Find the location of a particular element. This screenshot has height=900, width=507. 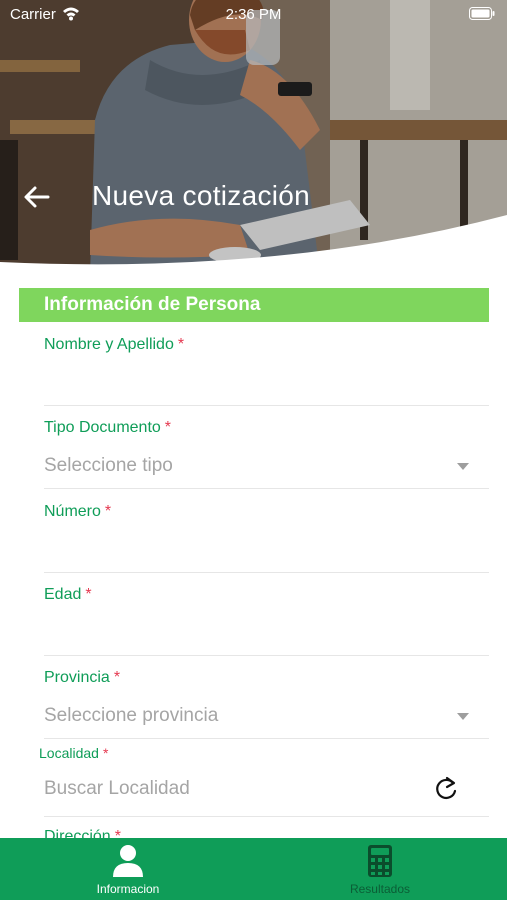

battery-icon is located at coordinates (482, 13).